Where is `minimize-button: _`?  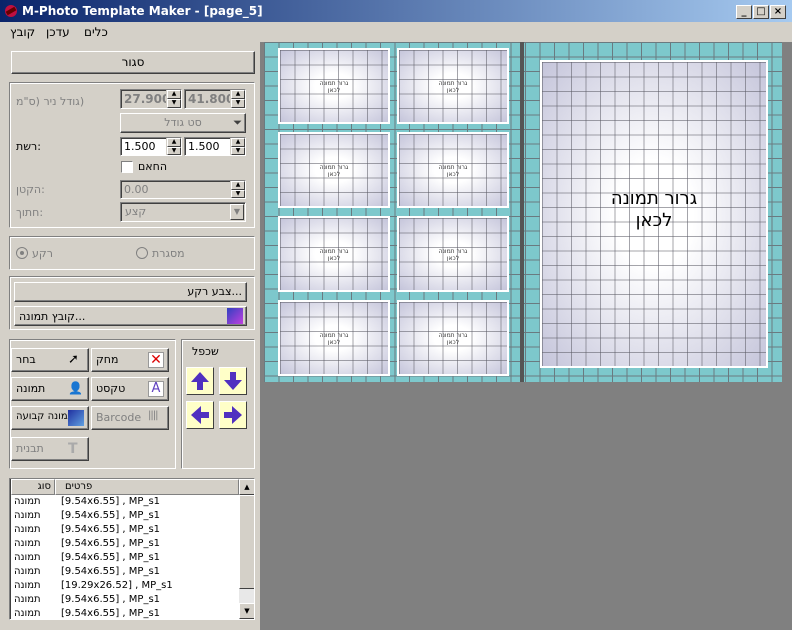
minimize-button: _ is located at coordinates (744, 12).